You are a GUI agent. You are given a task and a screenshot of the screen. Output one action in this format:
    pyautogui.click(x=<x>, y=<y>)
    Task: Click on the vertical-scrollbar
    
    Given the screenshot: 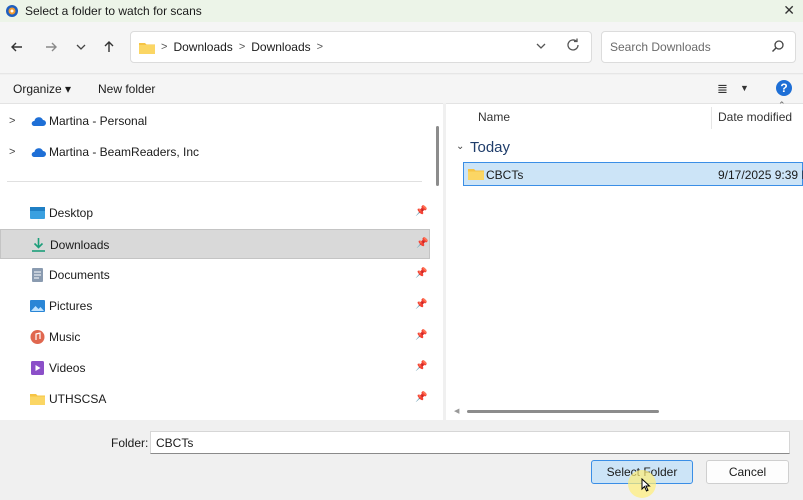 What is the action you would take?
    pyautogui.click(x=437, y=156)
    